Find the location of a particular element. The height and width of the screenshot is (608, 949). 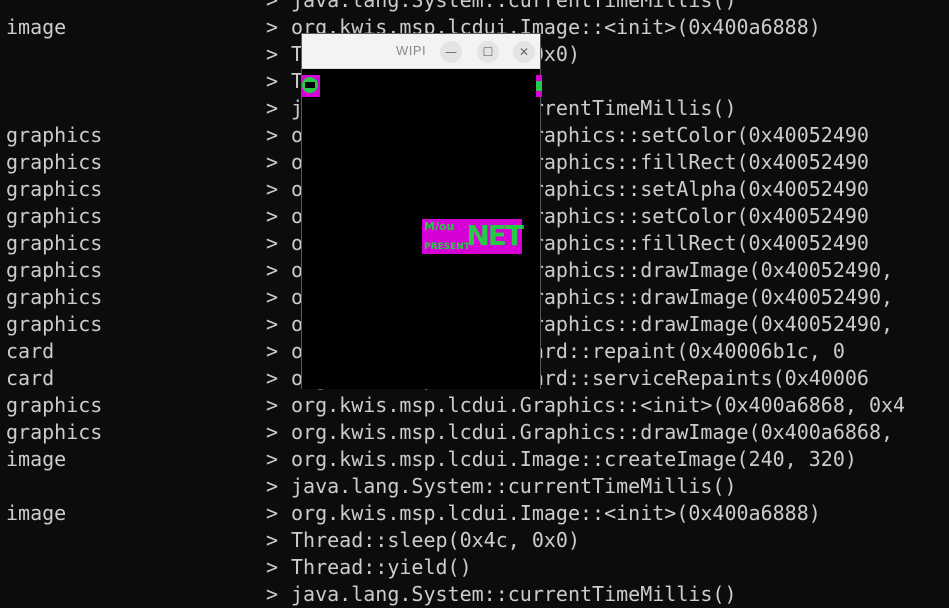

wipi-window: WIPI — ☐ ✕ M/ou PRESENT NET is located at coordinates (421, 211).